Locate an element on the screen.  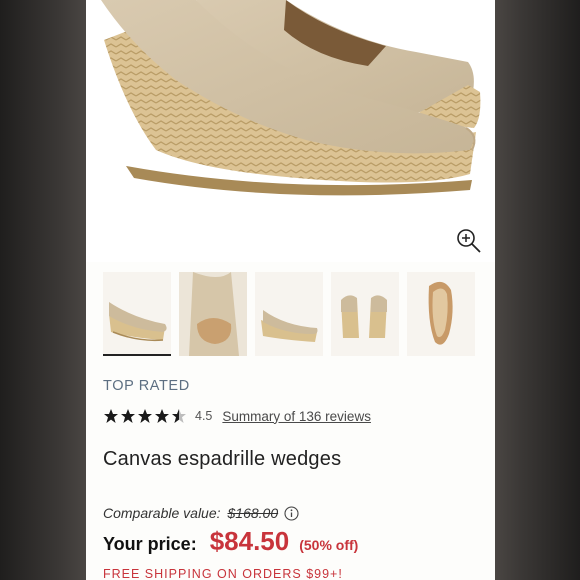
product-title: Canvas espadrille wedges is located at coordinates (222, 459).